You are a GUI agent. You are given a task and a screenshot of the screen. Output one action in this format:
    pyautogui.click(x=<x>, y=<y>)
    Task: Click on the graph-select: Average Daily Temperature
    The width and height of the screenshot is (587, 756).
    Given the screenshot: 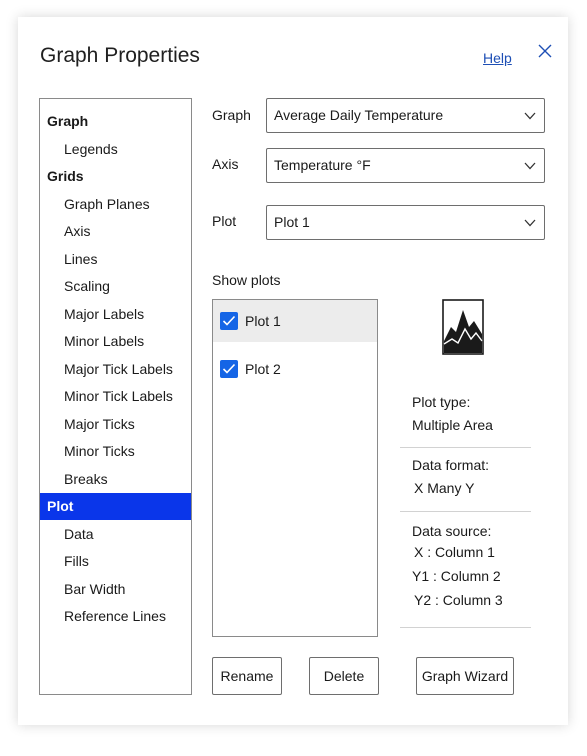 What is the action you would take?
    pyautogui.click(x=405, y=115)
    